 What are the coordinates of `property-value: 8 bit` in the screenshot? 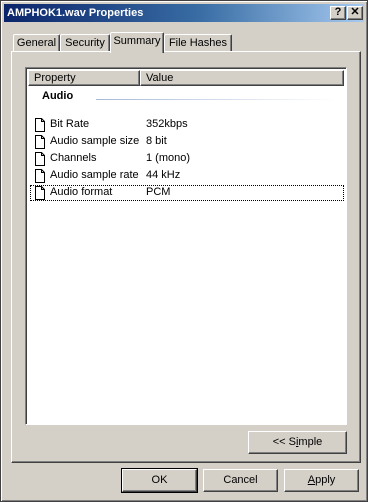 It's located at (156, 141).